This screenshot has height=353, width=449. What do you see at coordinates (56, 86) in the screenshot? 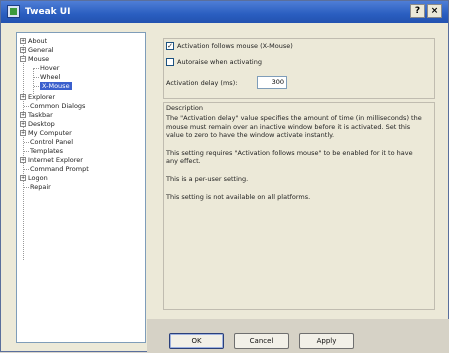
I see `tree-item-x-mouse: X-Mouse` at bounding box center [56, 86].